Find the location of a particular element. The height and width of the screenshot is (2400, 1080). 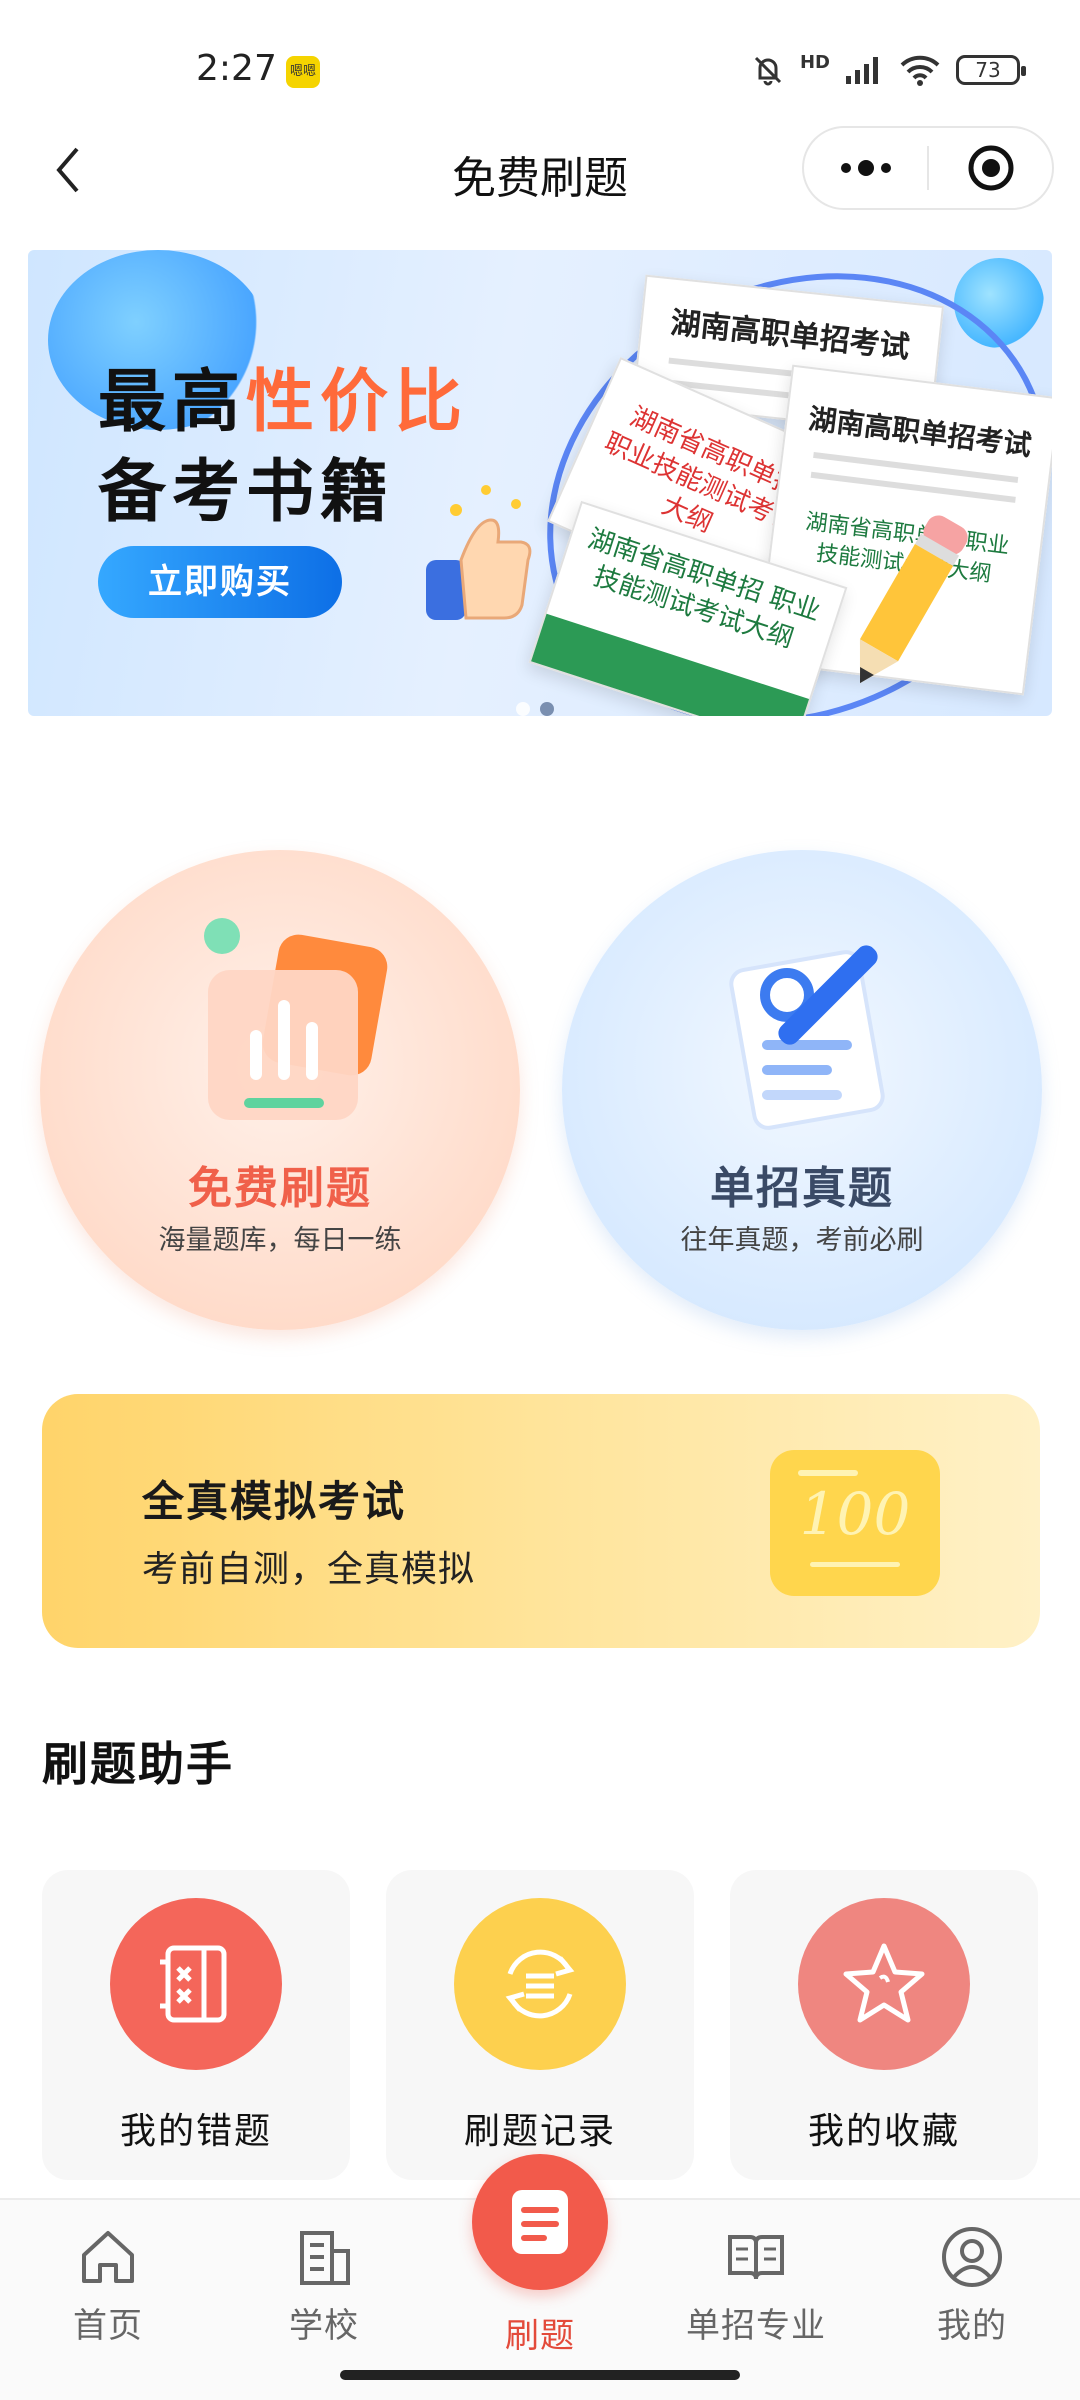

more-options-button is located at coordinates (865, 168).